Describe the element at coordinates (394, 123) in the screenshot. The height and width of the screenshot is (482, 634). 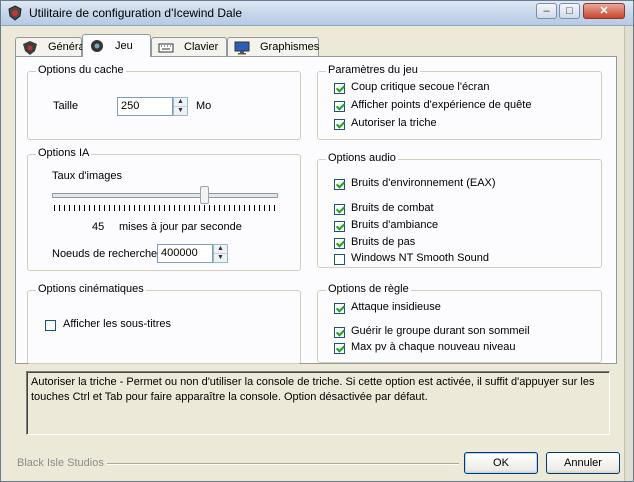
I see `game-label-2: Autoriser la triche` at that location.